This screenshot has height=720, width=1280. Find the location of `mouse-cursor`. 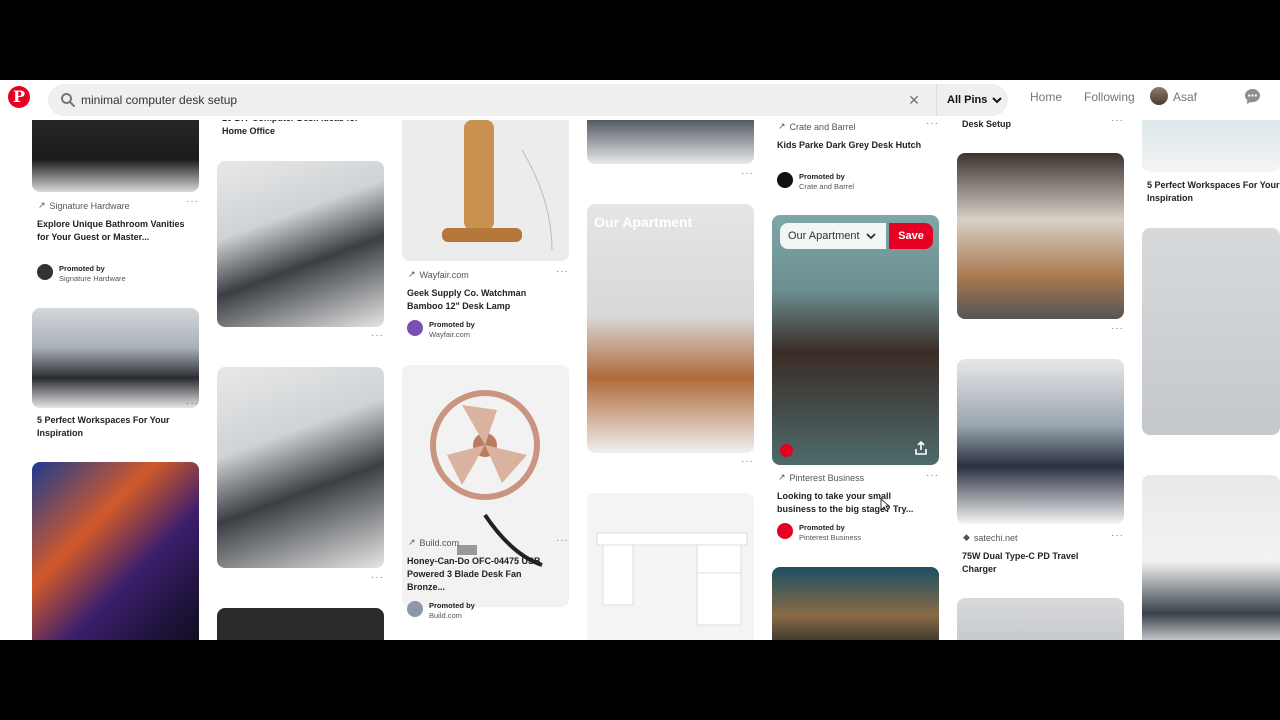

mouse-cursor is located at coordinates (885, 505).